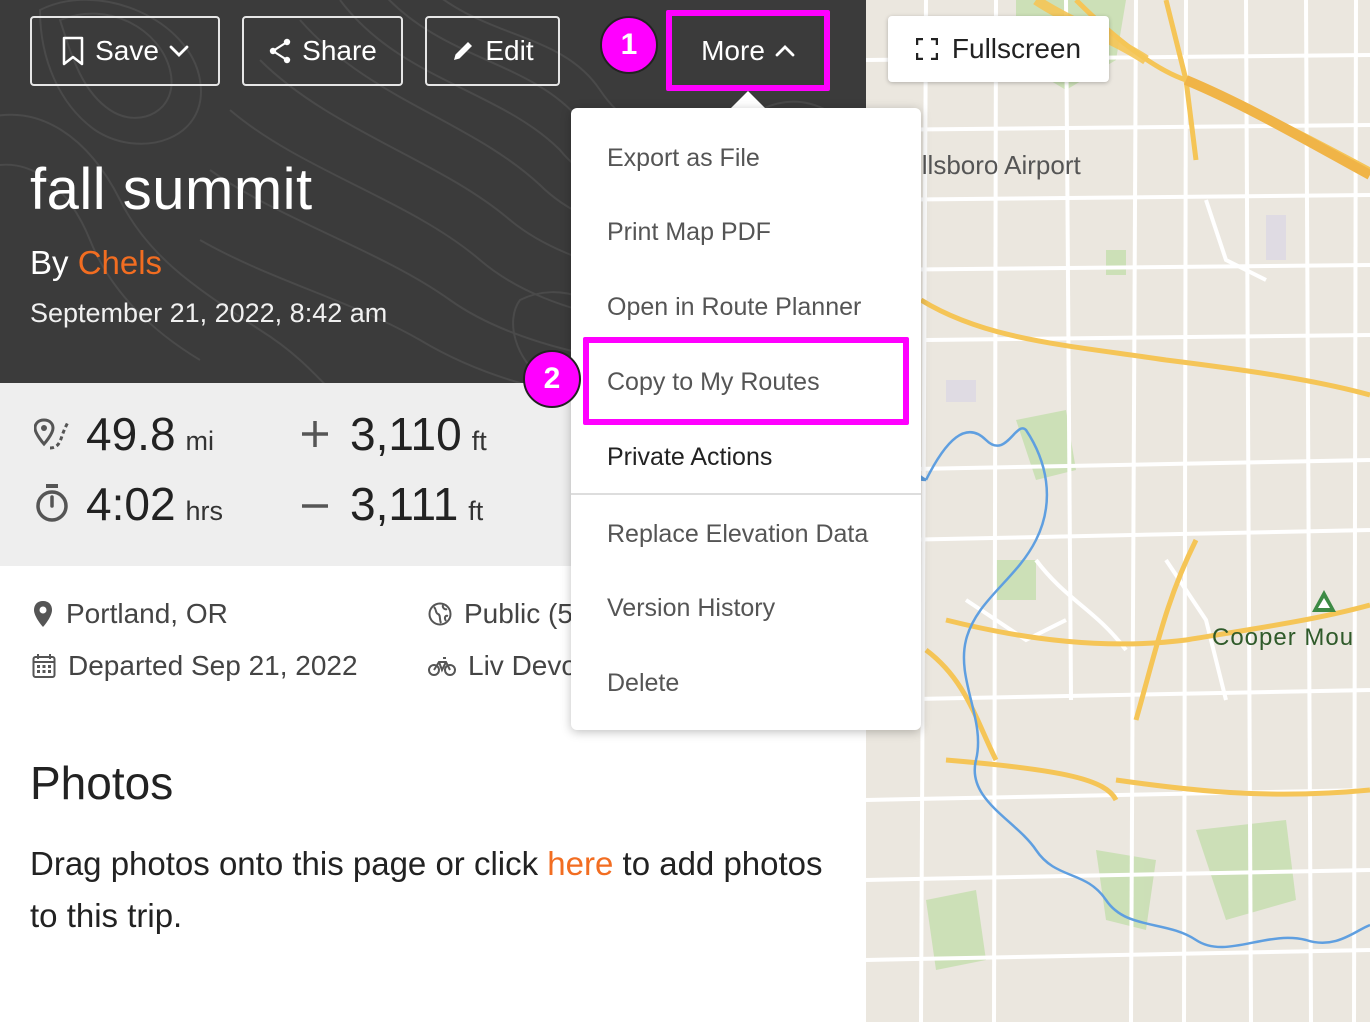 The image size is (1370, 1022). Describe the element at coordinates (926, 49) in the screenshot. I see `fullscreen-icon` at that location.